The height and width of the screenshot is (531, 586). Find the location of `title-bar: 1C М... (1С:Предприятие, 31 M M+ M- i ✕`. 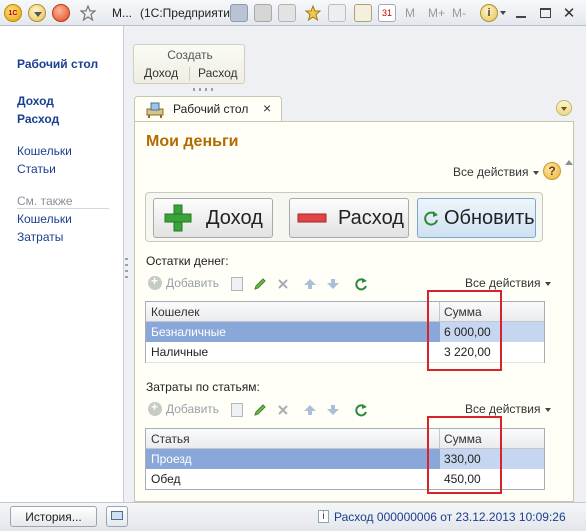

title-bar: 1C М... (1С:Предприятие, 31 M M+ M- i ✕ is located at coordinates (293, 13).